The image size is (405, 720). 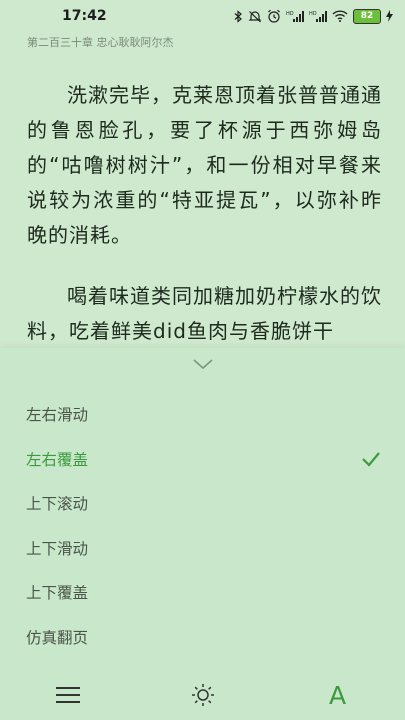 What do you see at coordinates (203, 364) in the screenshot?
I see `chevron-down-icon` at bounding box center [203, 364].